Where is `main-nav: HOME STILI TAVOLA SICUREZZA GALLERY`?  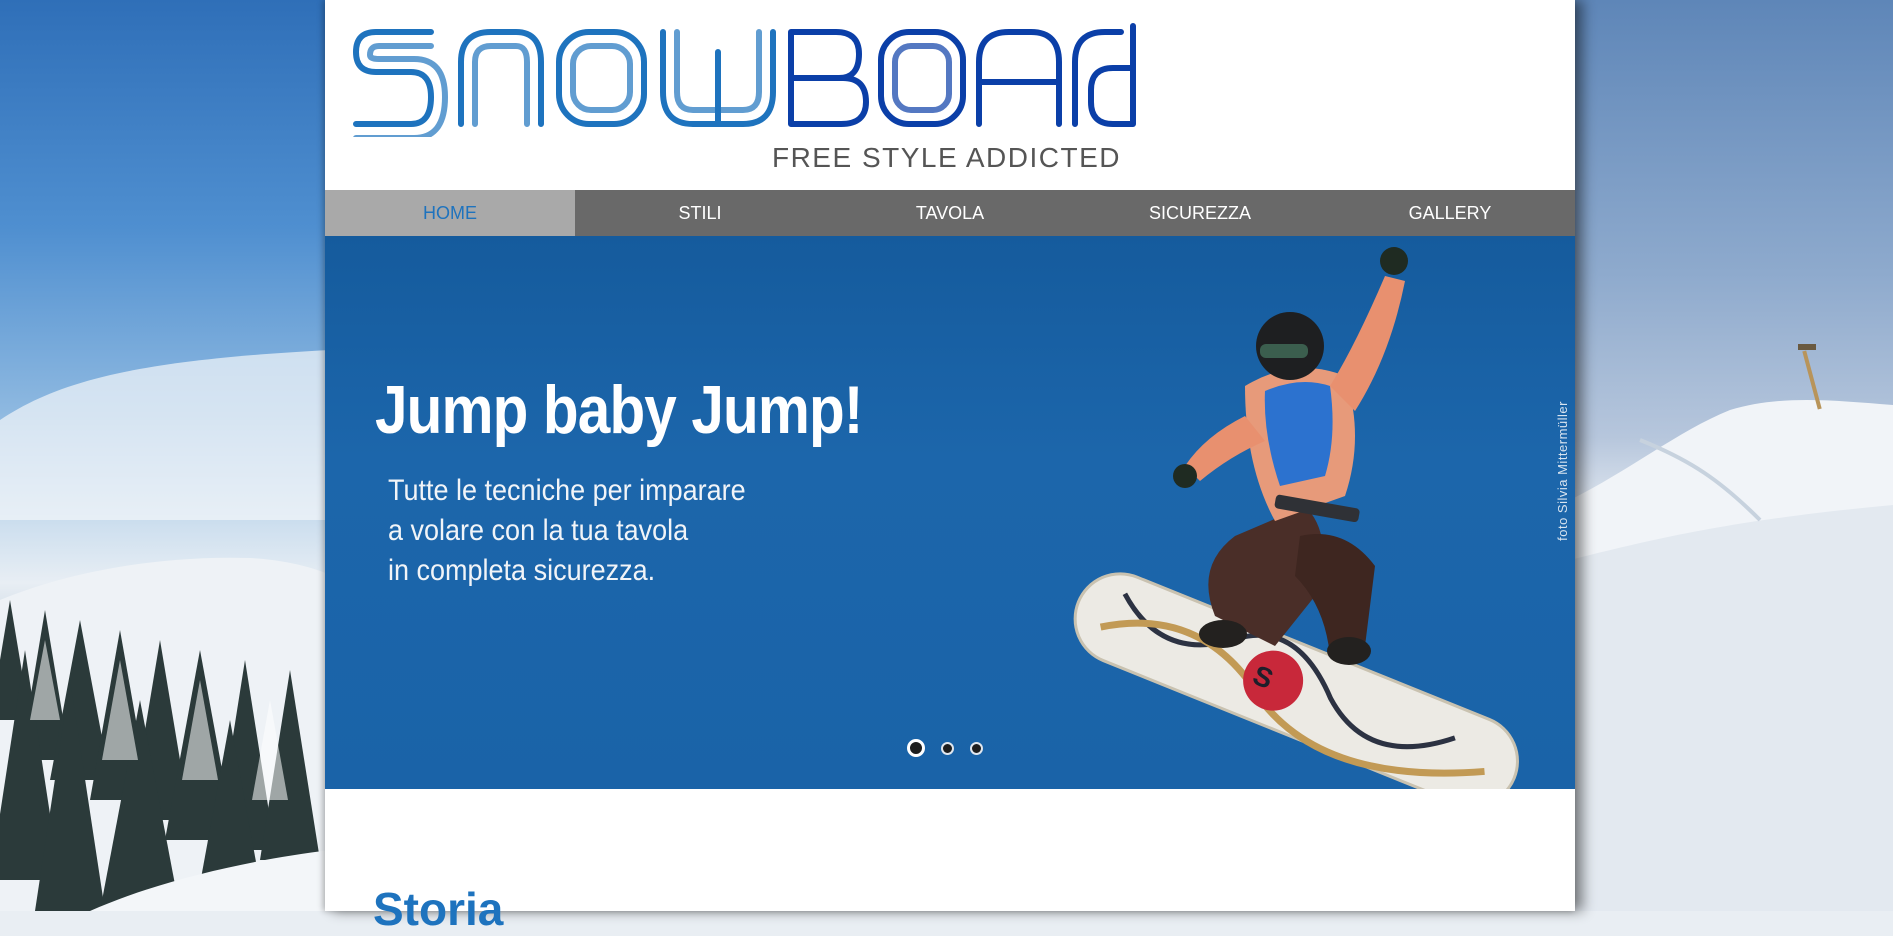 main-nav: HOME STILI TAVOLA SICUREZZA GALLERY is located at coordinates (950, 213).